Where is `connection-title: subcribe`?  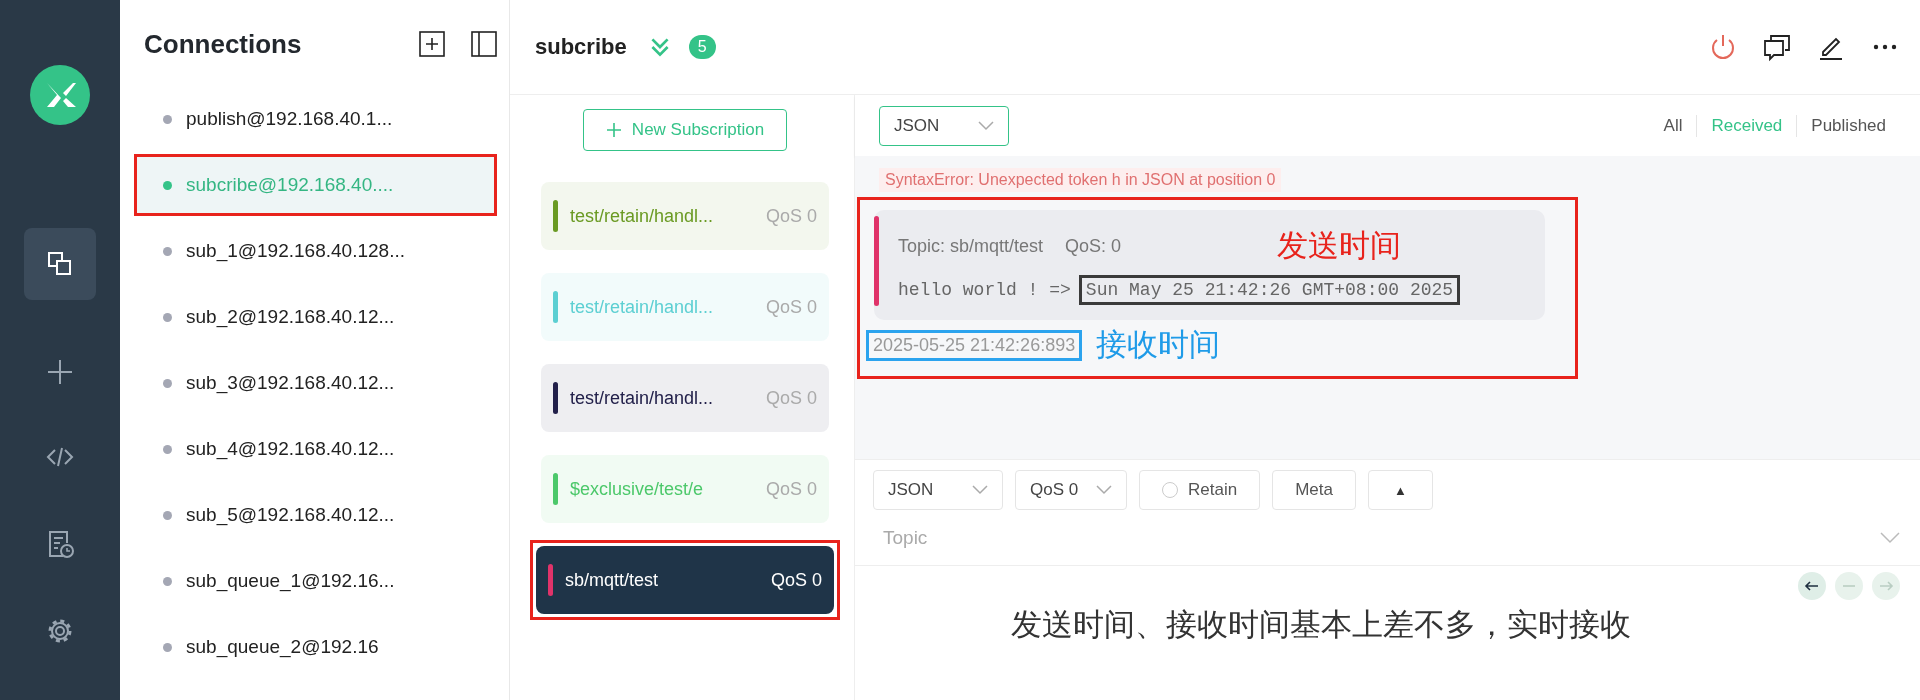 connection-title: subcribe is located at coordinates (581, 47).